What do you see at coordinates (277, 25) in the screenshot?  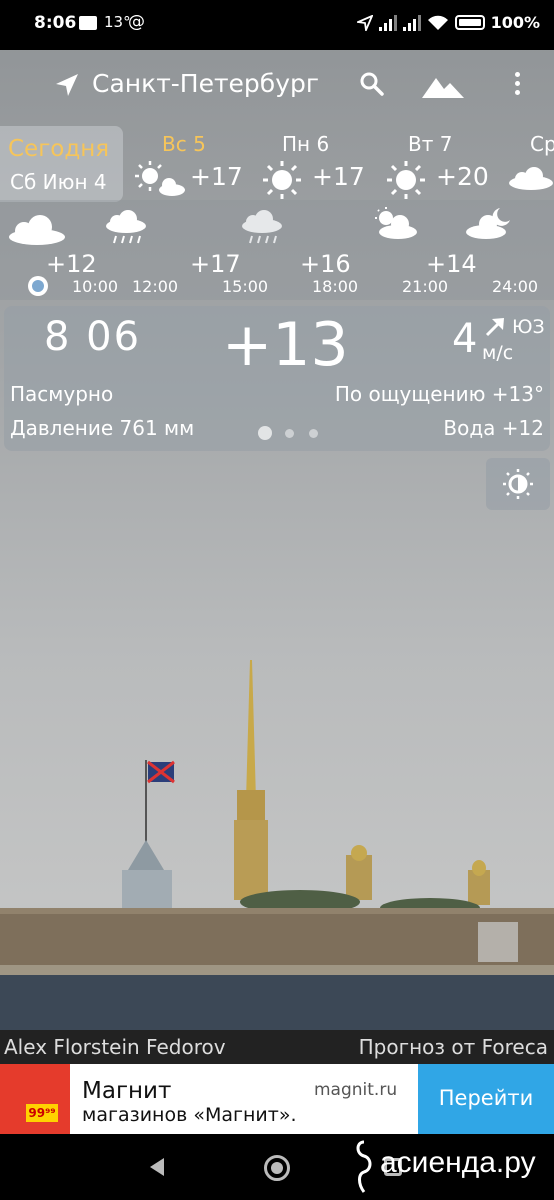 I see `status-bar: 8:06 13° @ 100%` at bounding box center [277, 25].